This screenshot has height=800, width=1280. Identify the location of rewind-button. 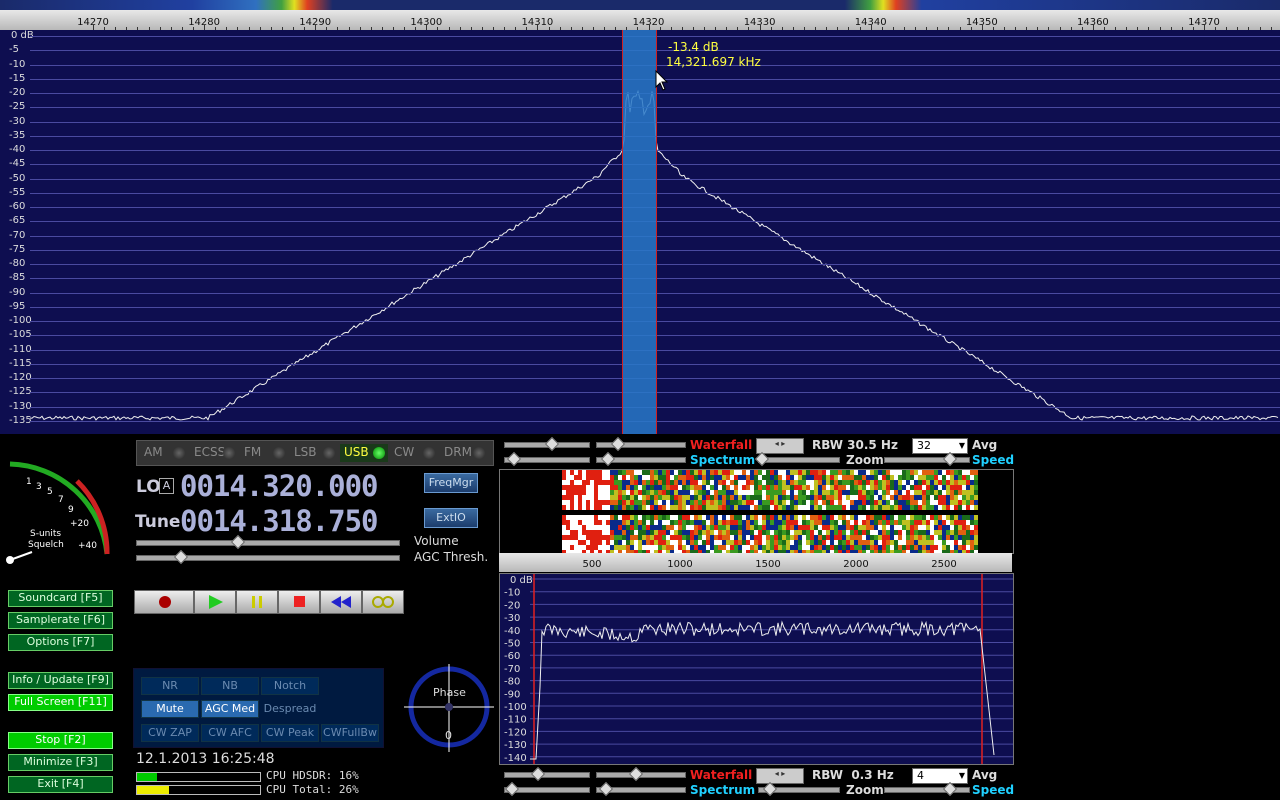
(341, 602).